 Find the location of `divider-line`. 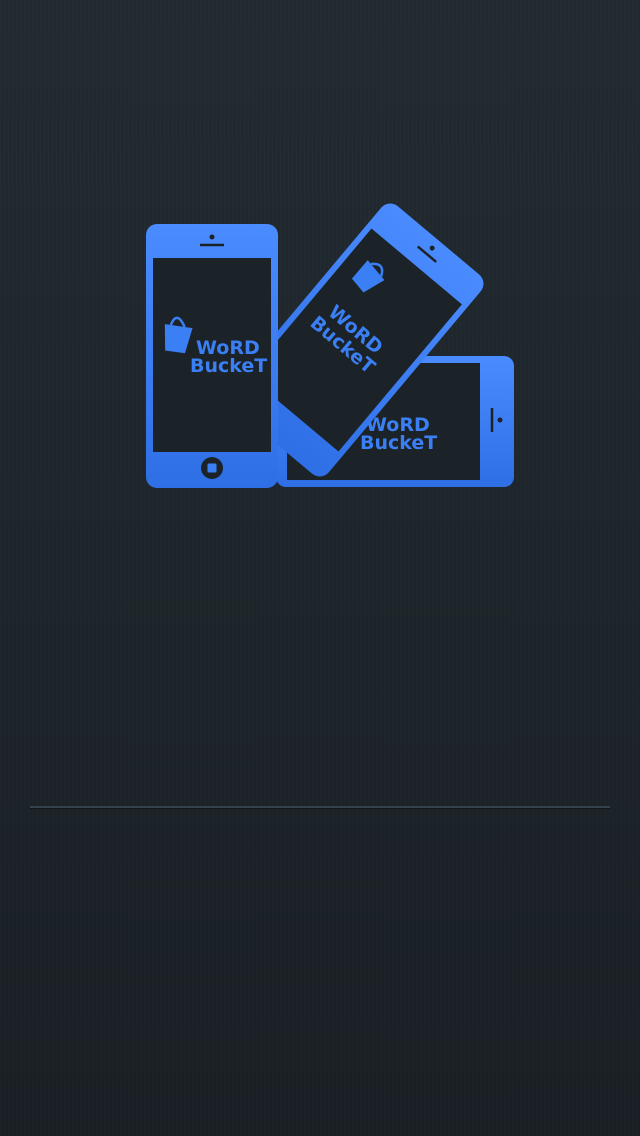

divider-line is located at coordinates (320, 807).